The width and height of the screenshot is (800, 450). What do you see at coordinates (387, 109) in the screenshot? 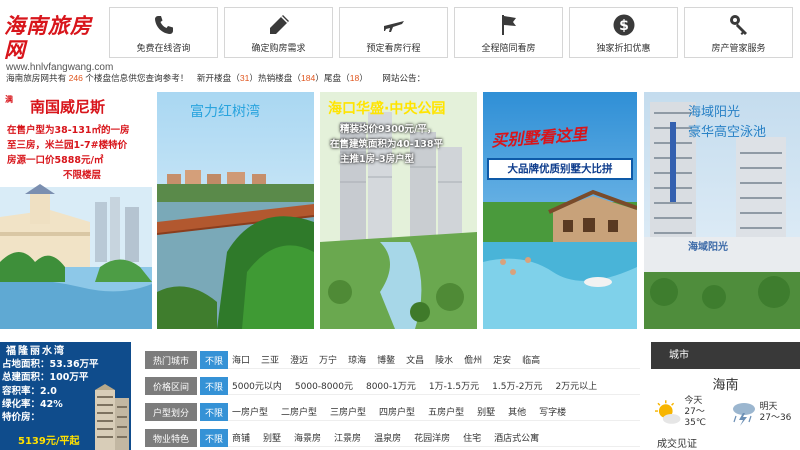
I see `banner-central-park-title: 海口华盛·中央公园` at bounding box center [387, 109].